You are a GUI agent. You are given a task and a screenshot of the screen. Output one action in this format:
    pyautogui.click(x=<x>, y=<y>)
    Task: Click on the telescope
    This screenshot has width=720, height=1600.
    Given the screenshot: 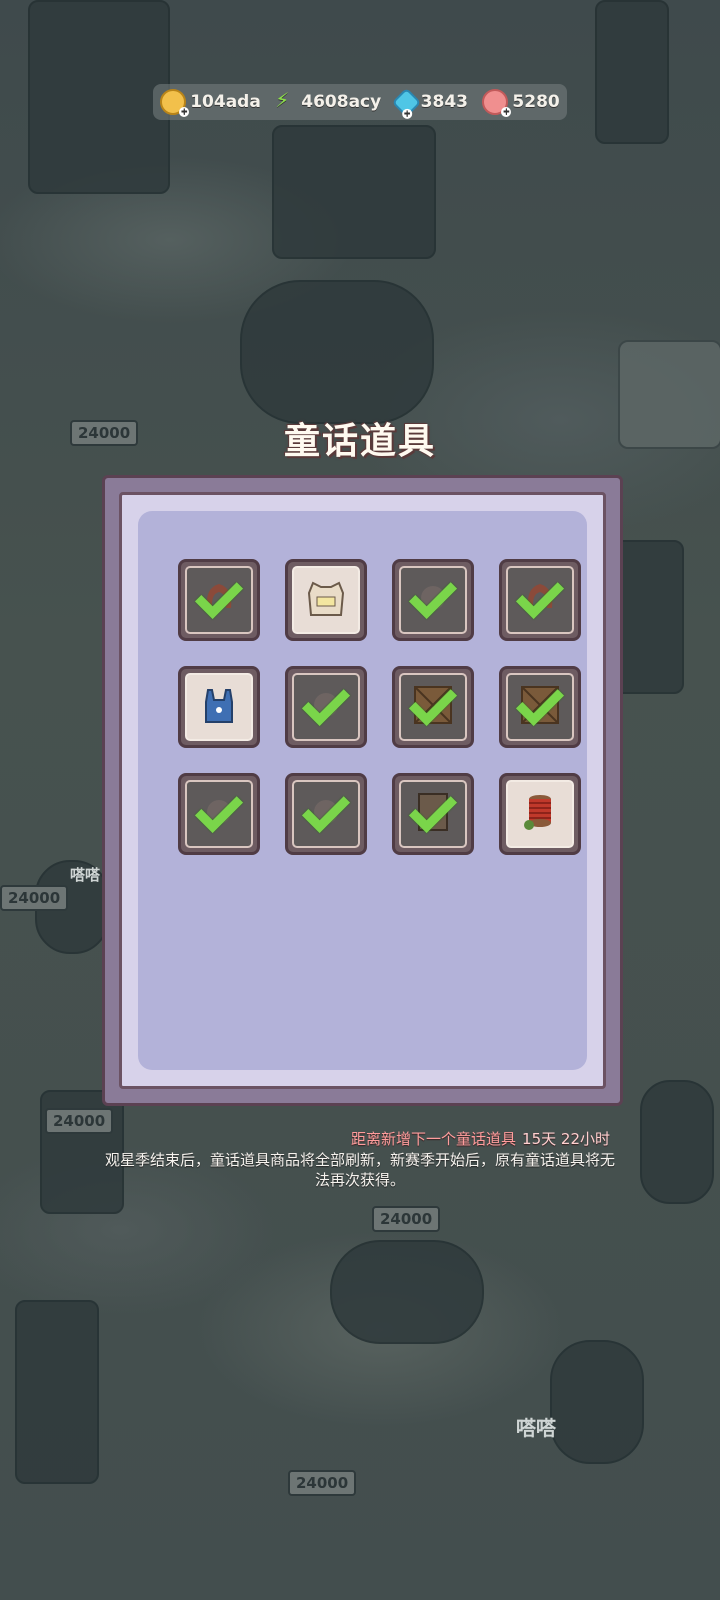 What is the action you would take?
    pyautogui.click(x=632, y=72)
    